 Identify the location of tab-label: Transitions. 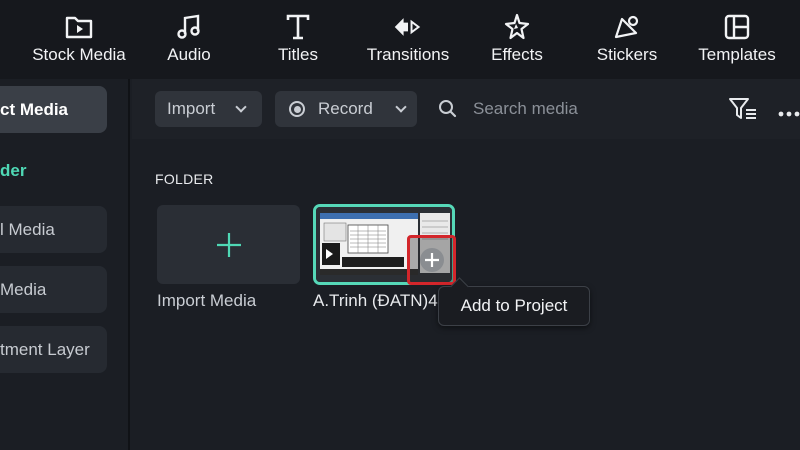
(408, 54).